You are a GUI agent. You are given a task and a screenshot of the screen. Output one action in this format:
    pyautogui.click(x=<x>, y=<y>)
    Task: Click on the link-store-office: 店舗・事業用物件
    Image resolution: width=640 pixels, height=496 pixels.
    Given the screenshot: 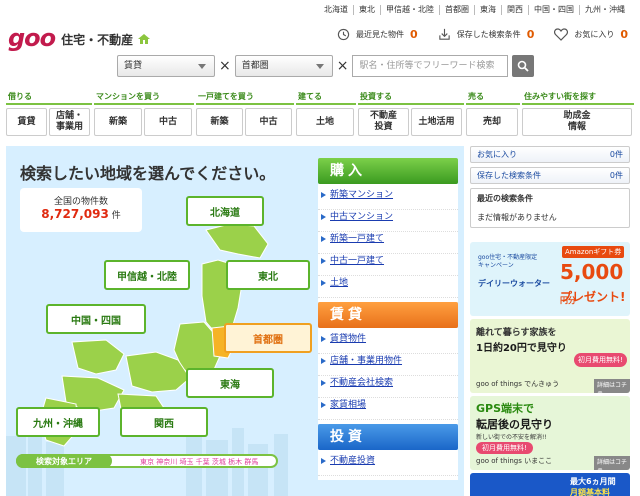 What is the action you would take?
    pyautogui.click(x=388, y=365)
    